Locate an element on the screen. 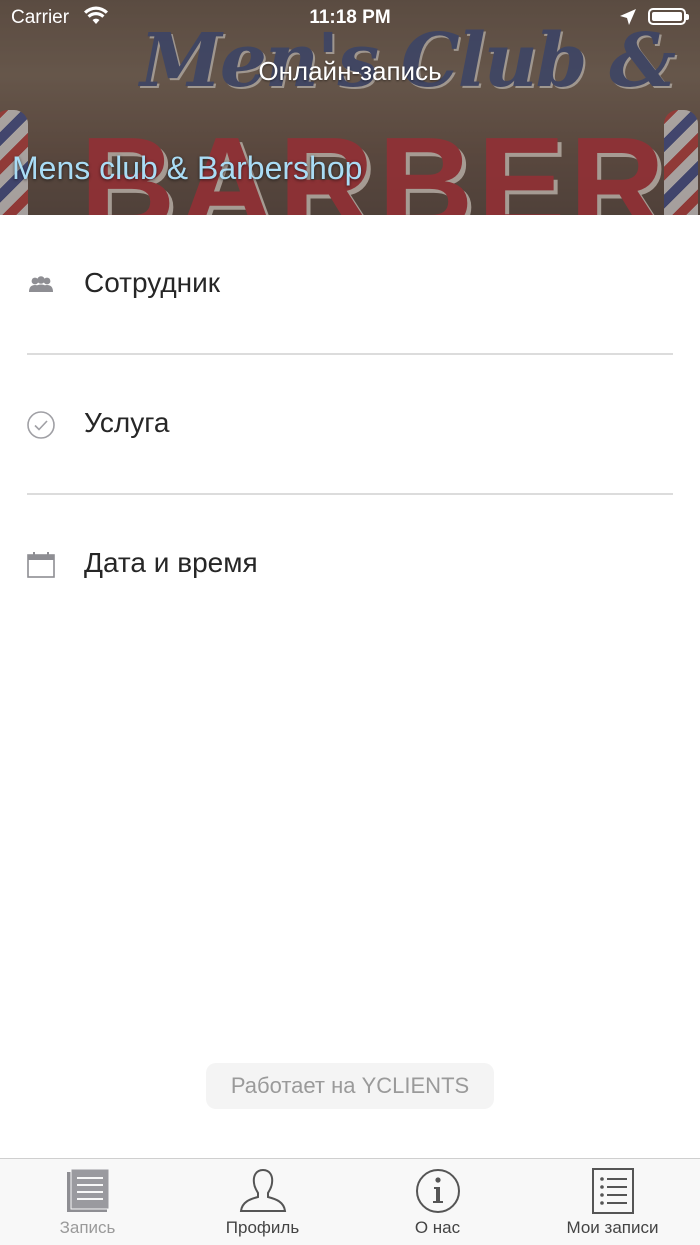 This screenshot has width=700, height=1245. tab-about: О нас is located at coordinates (437, 1202).